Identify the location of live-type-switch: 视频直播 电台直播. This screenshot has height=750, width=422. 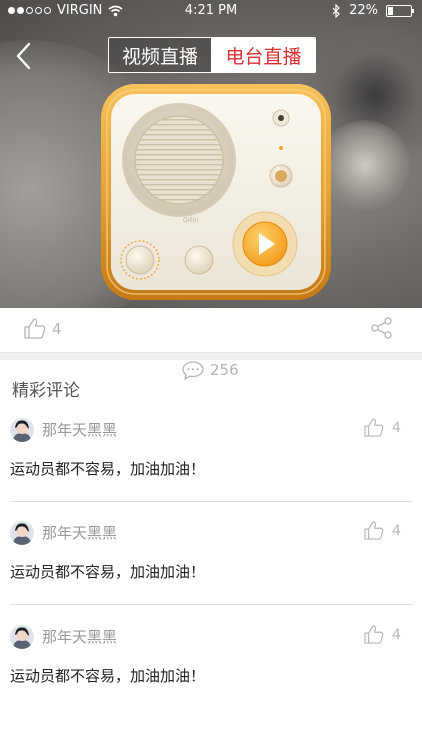
(212, 55).